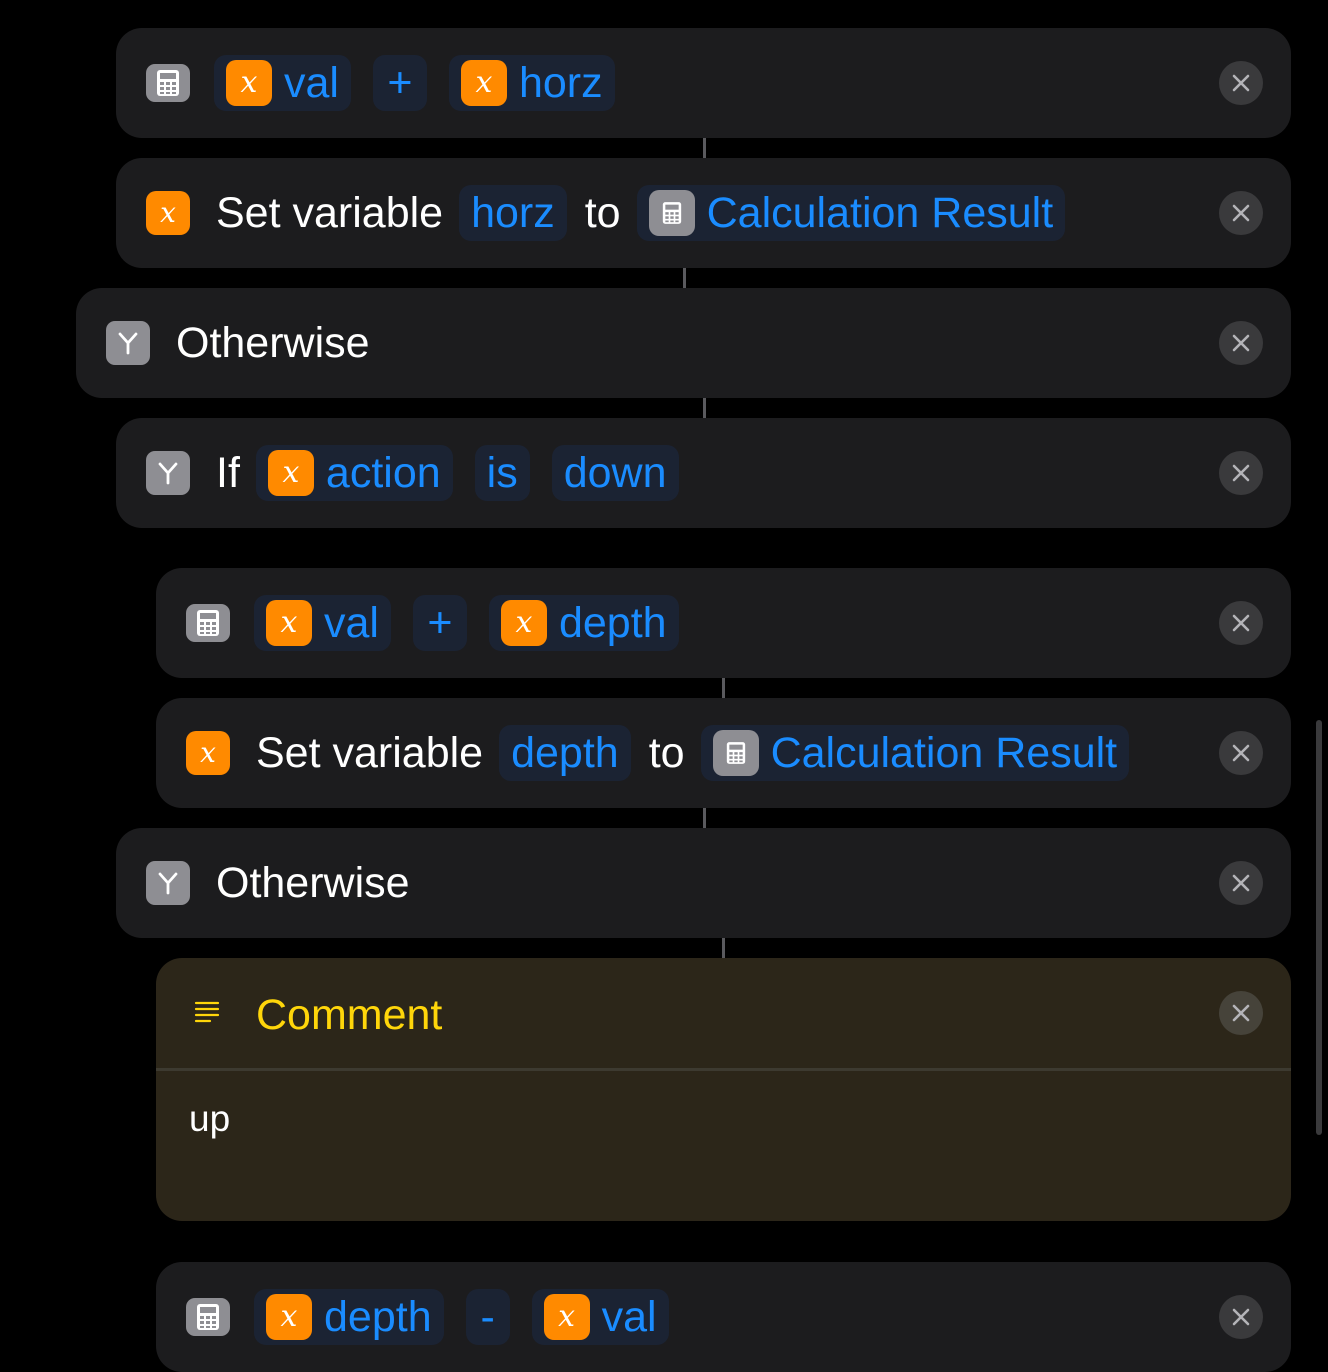 The height and width of the screenshot is (1372, 1328). Describe the element at coordinates (723, 1014) in the screenshot. I see `comment-header: Comment` at that location.